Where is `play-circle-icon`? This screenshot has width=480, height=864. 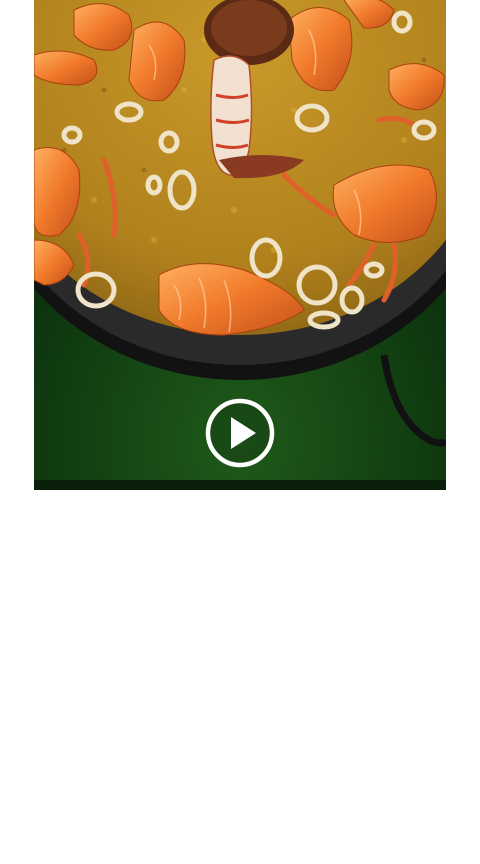 play-circle-icon is located at coordinates (240, 433).